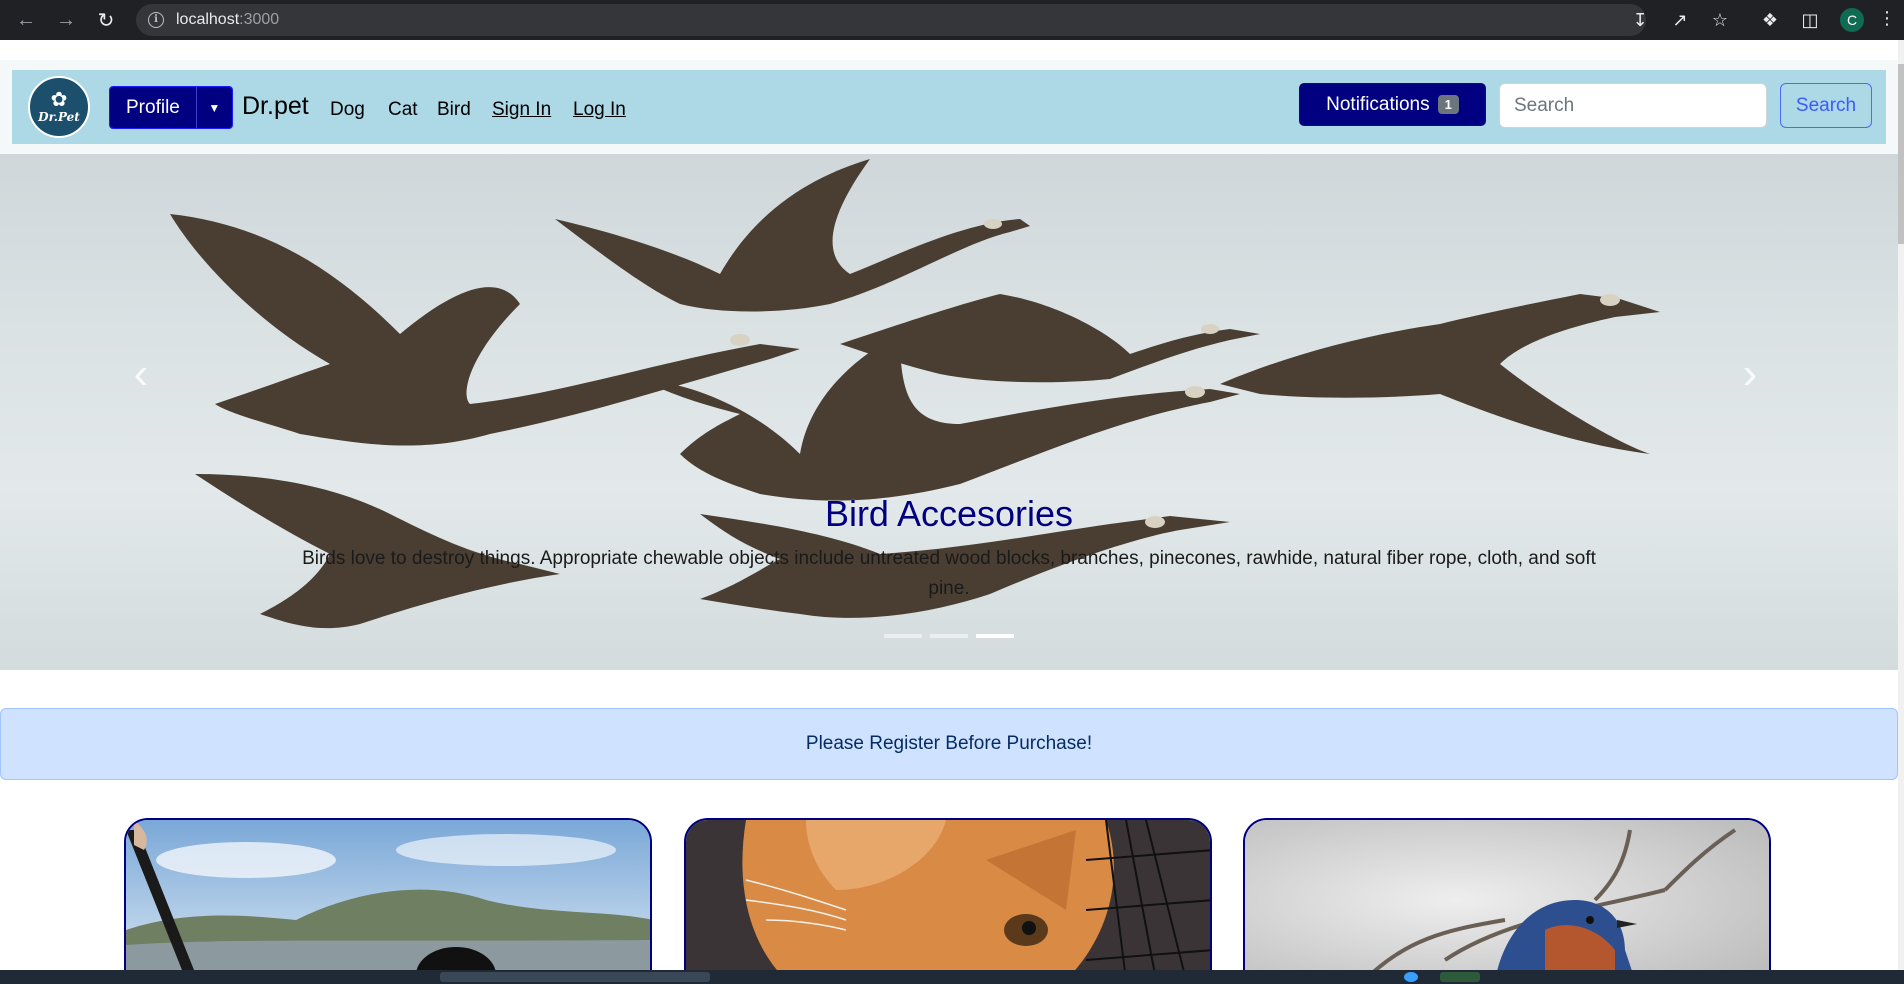 This screenshot has width=1904, height=984. What do you see at coordinates (521, 110) in the screenshot?
I see `nav-link-sign-in: Sign In` at bounding box center [521, 110].